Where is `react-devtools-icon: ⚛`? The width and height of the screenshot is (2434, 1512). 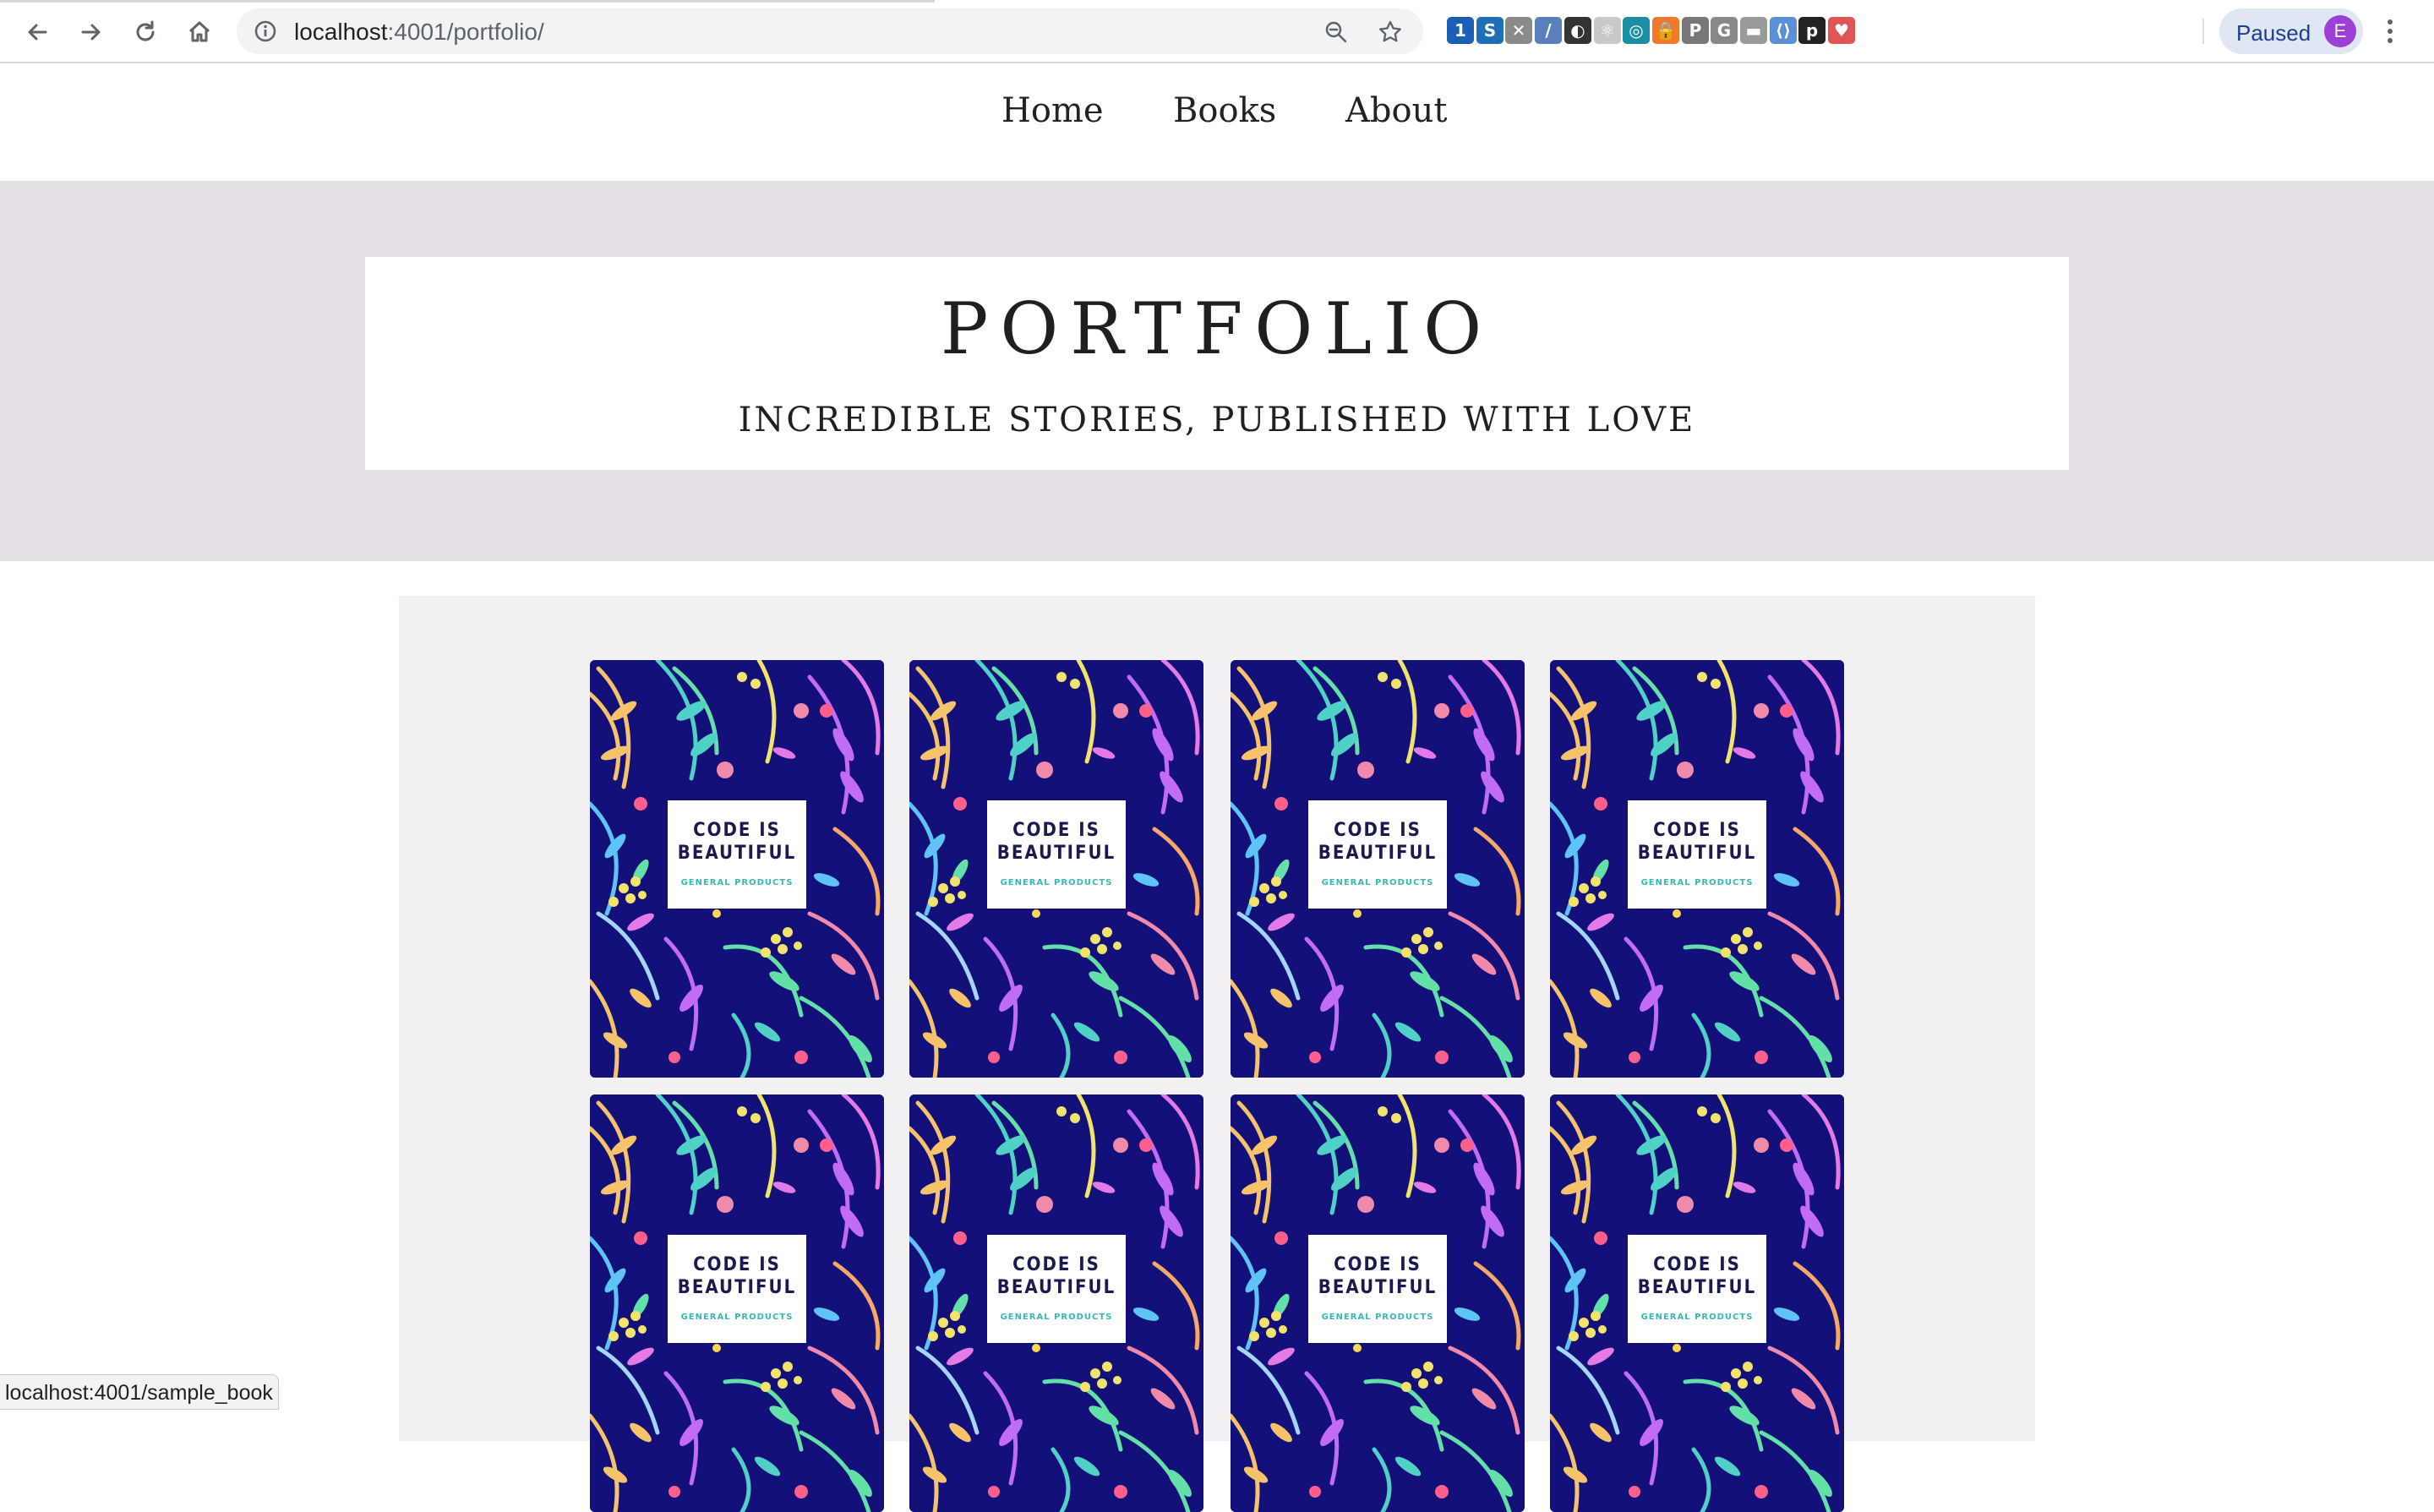 react-devtools-icon: ⚛ is located at coordinates (1607, 30).